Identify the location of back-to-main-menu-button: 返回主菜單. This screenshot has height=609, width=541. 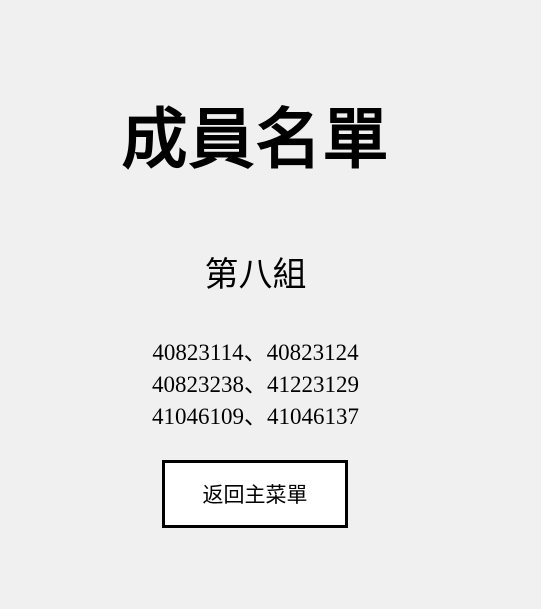
(255, 494).